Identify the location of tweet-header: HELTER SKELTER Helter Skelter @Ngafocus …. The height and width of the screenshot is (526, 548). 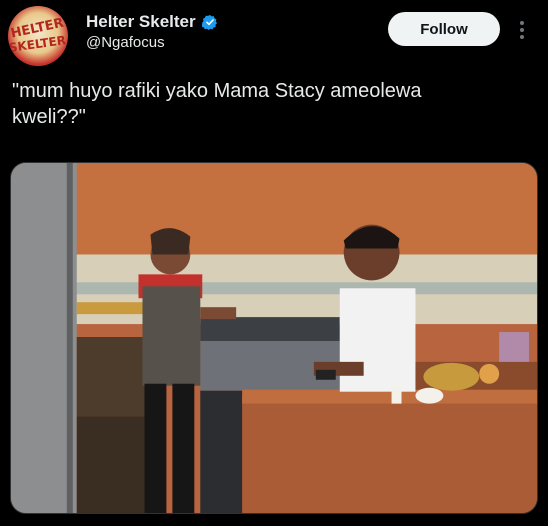
(274, 35).